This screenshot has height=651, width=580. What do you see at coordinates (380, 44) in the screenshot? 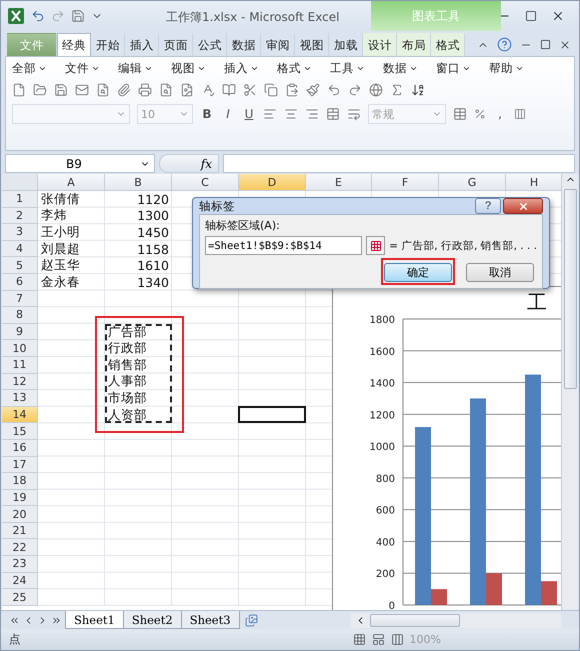
I see `ribbon-tab: 设计` at bounding box center [380, 44].